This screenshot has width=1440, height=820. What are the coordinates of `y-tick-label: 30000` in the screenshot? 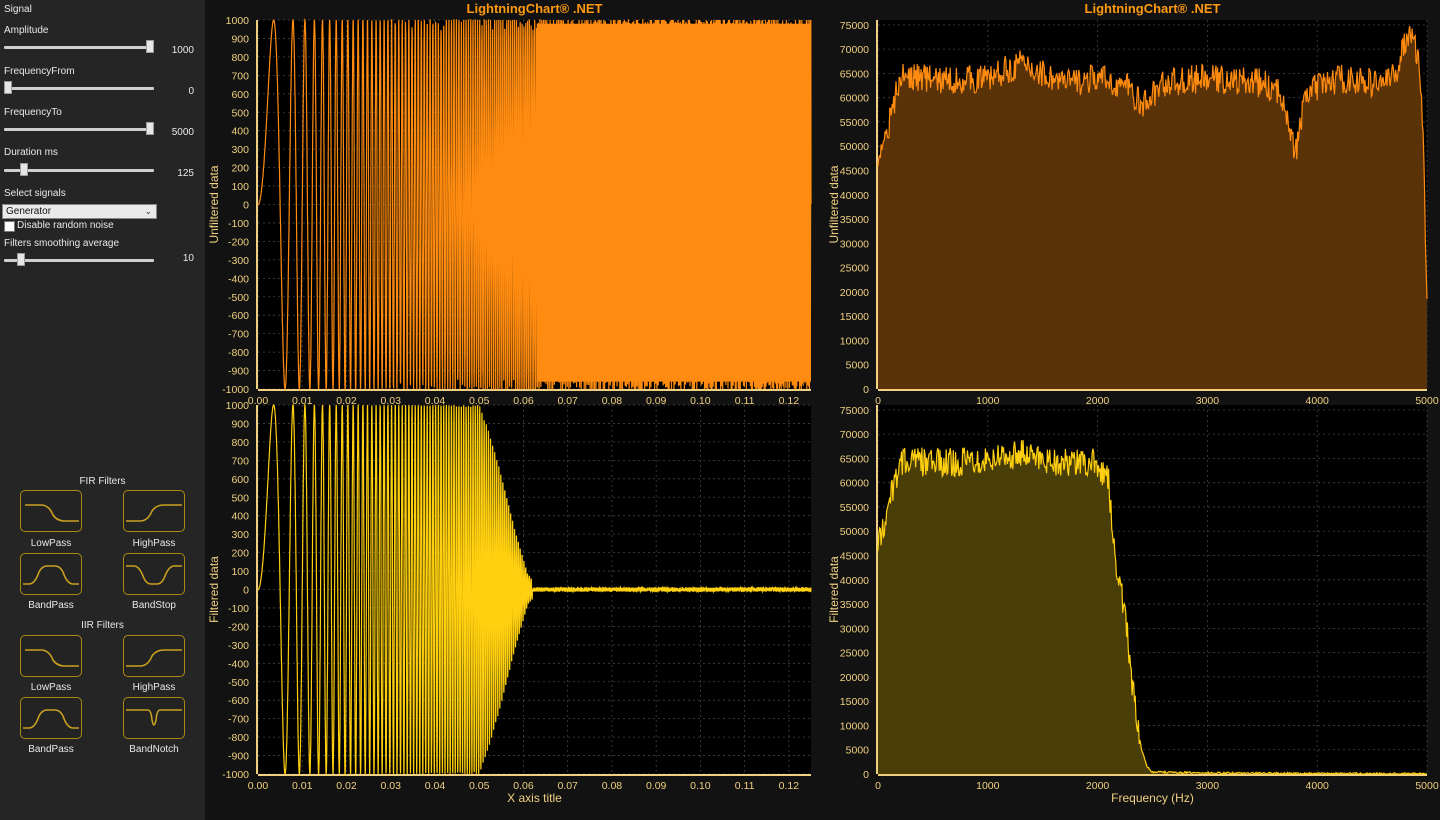 It's located at (854, 629).